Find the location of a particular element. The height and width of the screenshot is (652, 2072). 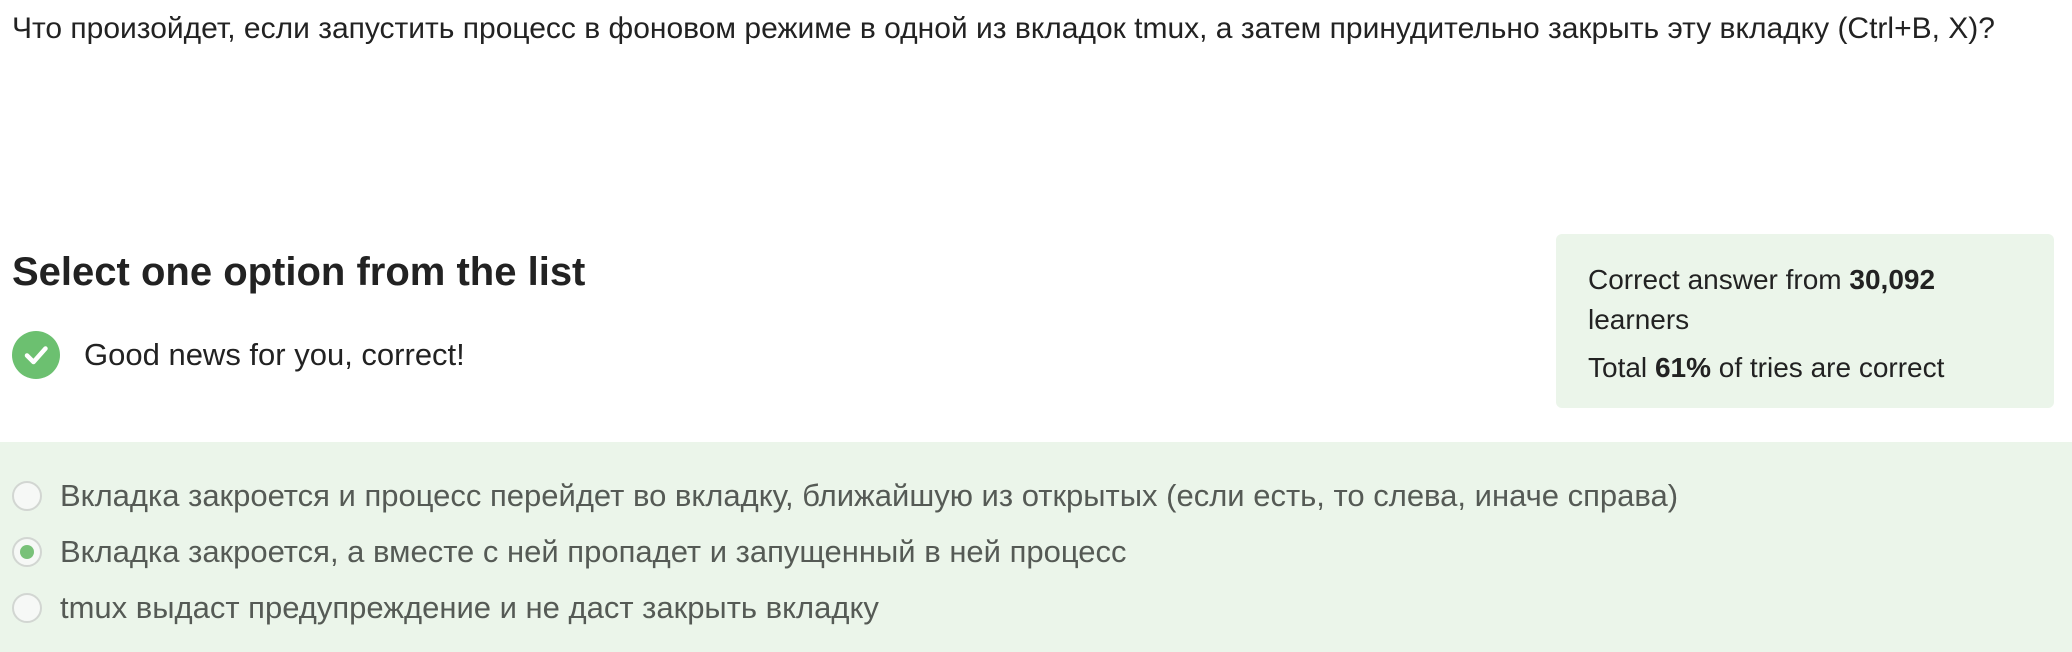

total-prefix: Total is located at coordinates (1618, 367).